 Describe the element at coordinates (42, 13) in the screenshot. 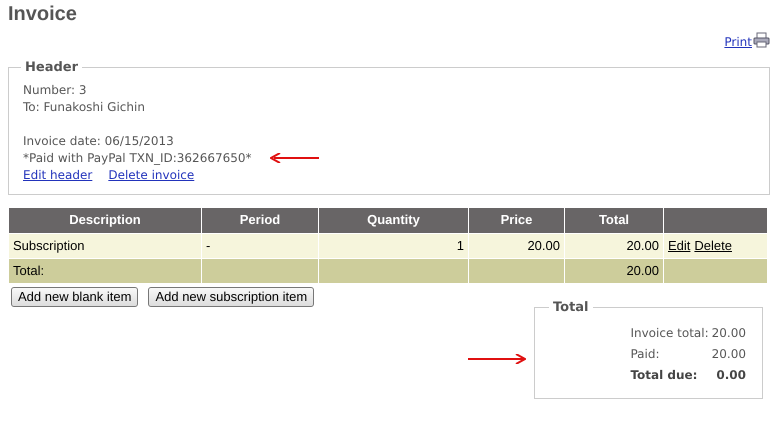

I see `page-title: Invoice` at that location.